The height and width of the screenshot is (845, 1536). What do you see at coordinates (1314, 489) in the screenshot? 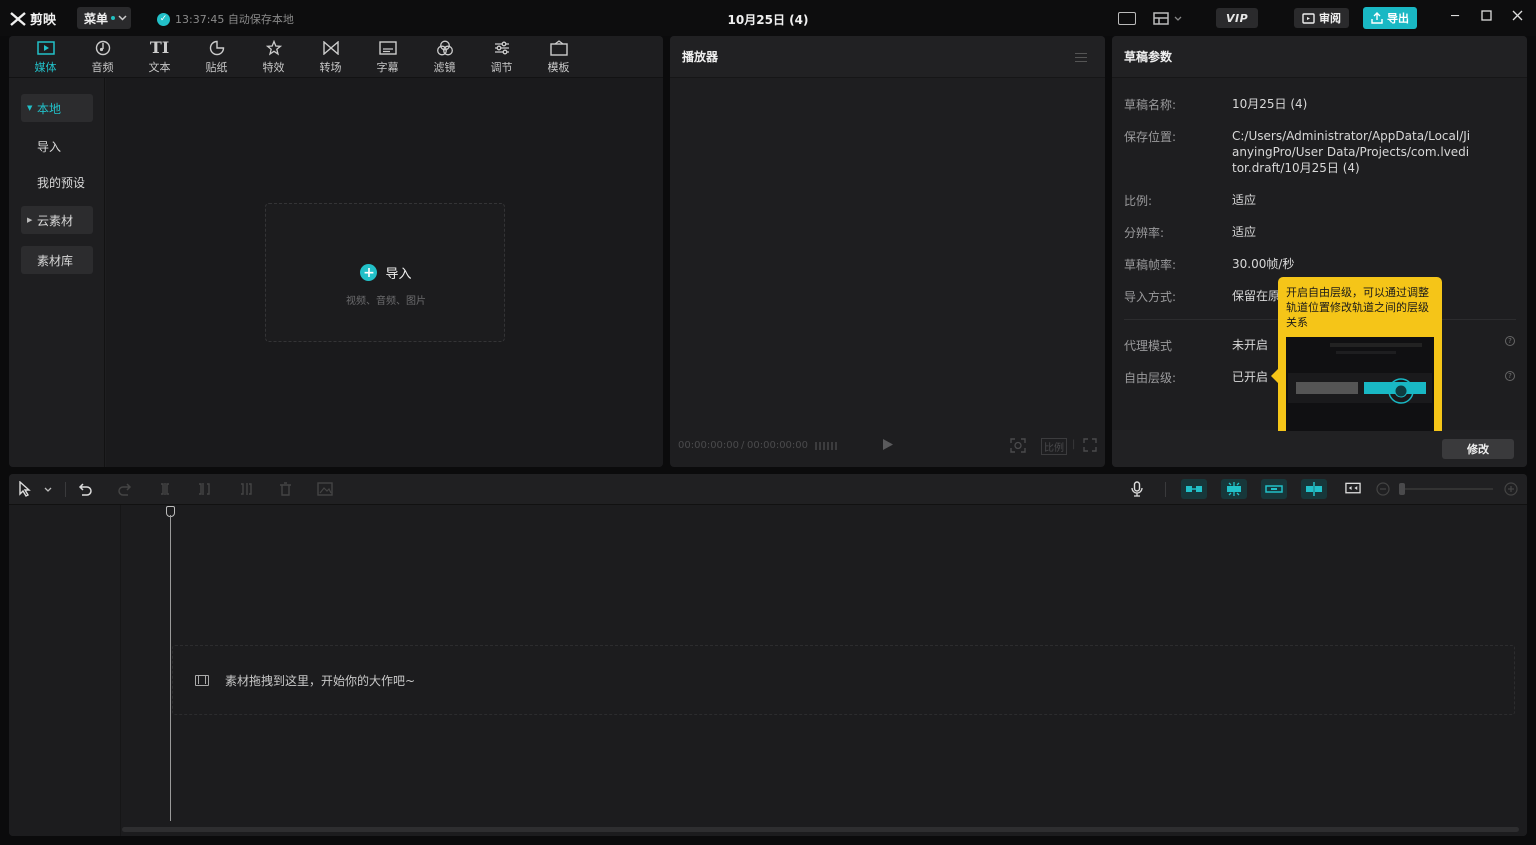
I see `preview-axis-toggle` at bounding box center [1314, 489].